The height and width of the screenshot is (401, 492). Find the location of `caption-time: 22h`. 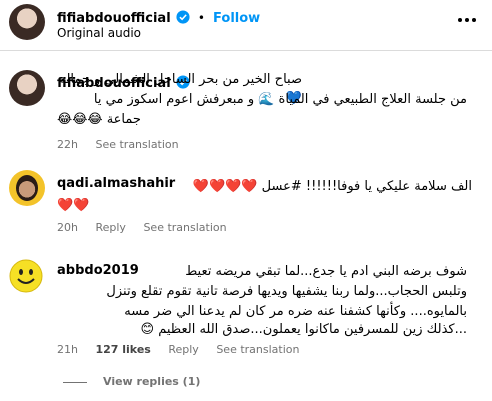

caption-time: 22h is located at coordinates (67, 144).